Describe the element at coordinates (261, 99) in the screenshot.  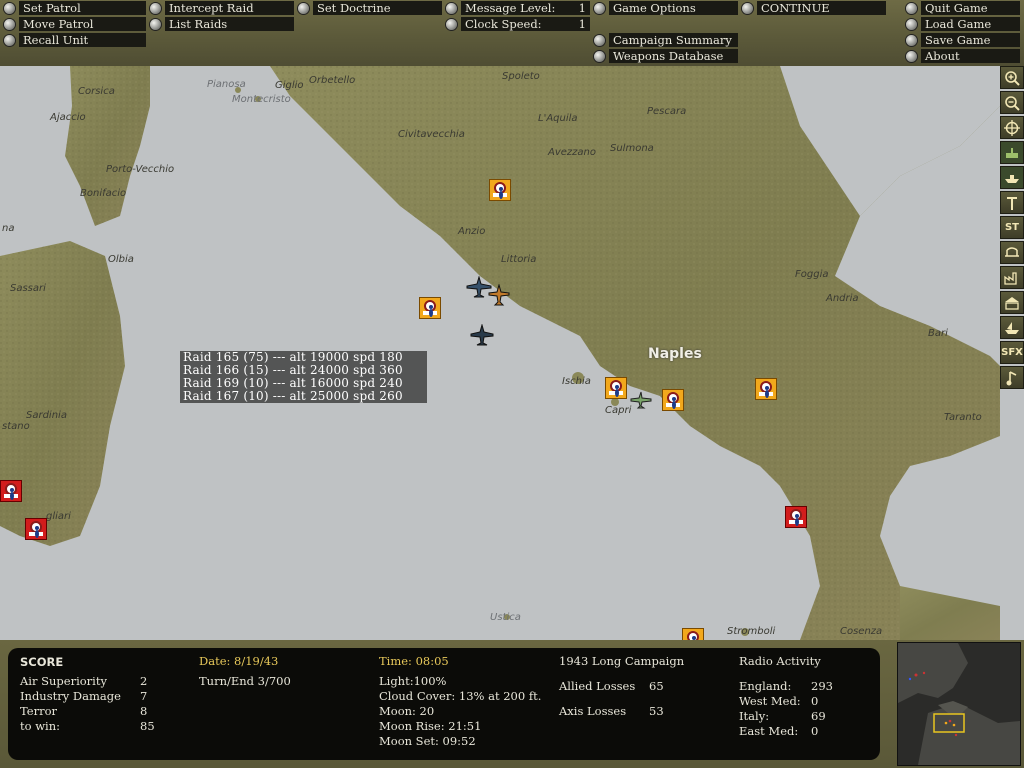
I see `label-montecristo: Montecristo` at that location.